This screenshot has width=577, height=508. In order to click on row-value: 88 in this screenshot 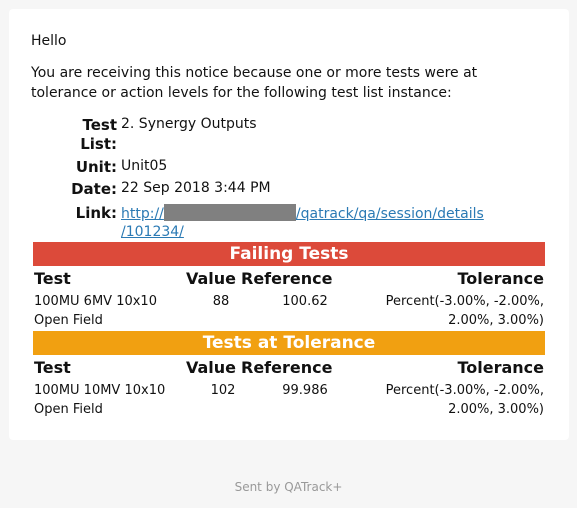, I will do `click(221, 301)`.